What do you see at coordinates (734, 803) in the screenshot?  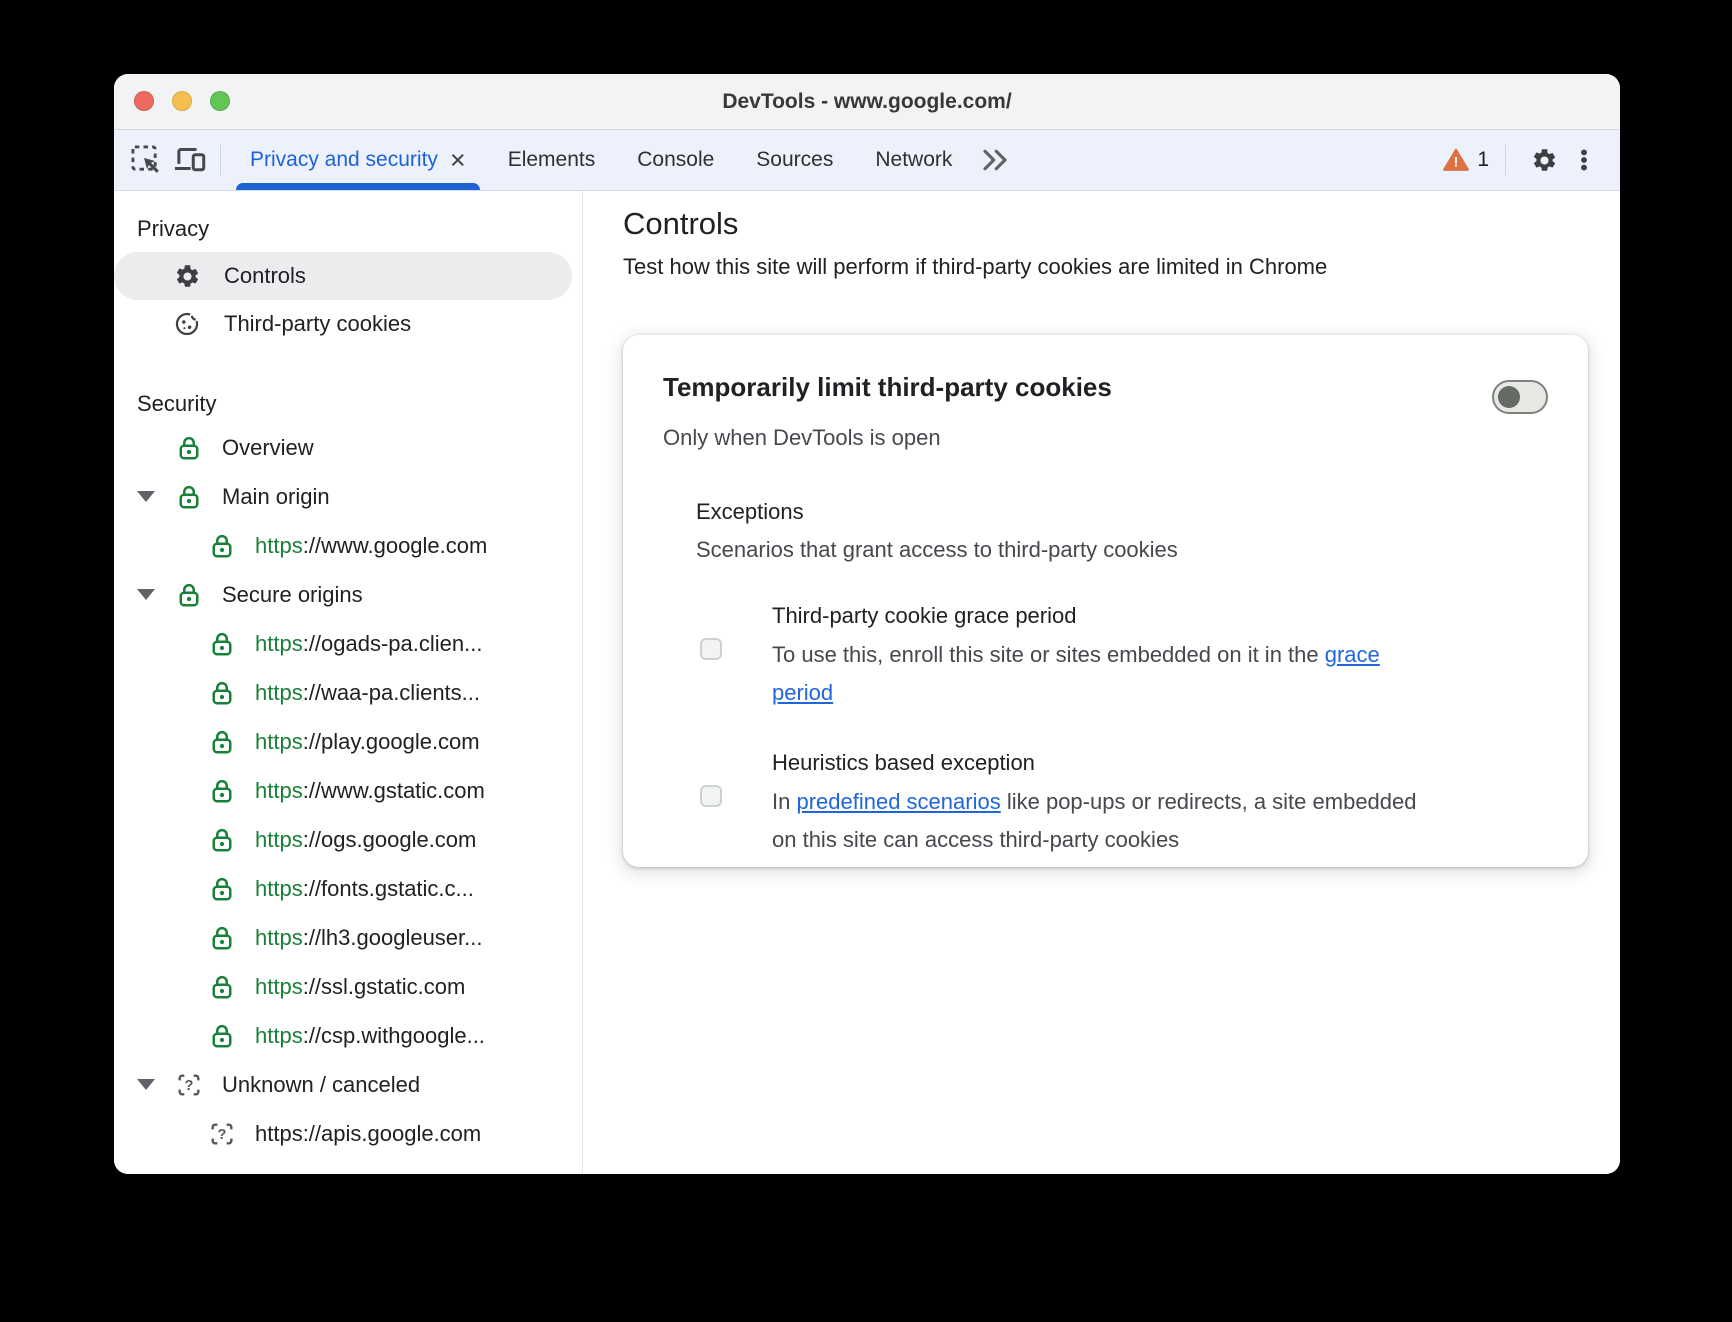 I see `checkbox-column` at bounding box center [734, 803].